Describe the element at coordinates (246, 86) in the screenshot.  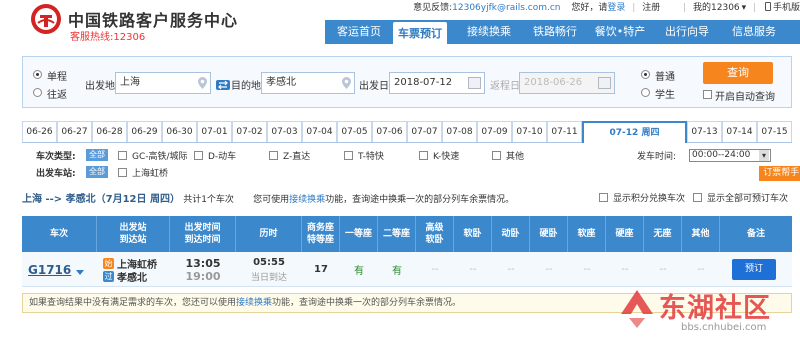
I see `to-label: 目的地` at that location.